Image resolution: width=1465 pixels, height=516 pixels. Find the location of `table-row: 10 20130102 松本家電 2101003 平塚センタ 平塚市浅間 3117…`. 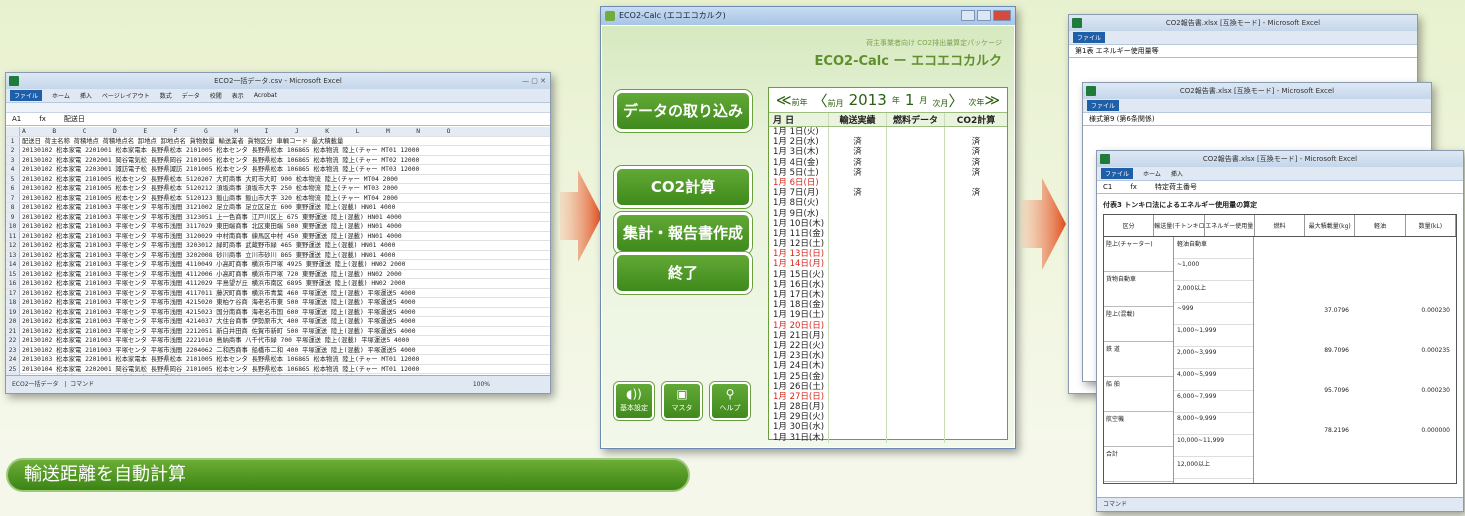

table-row: 10 20130102 松本家電 2101003 平塚センタ 平塚市浅間 3117… is located at coordinates (278, 227).